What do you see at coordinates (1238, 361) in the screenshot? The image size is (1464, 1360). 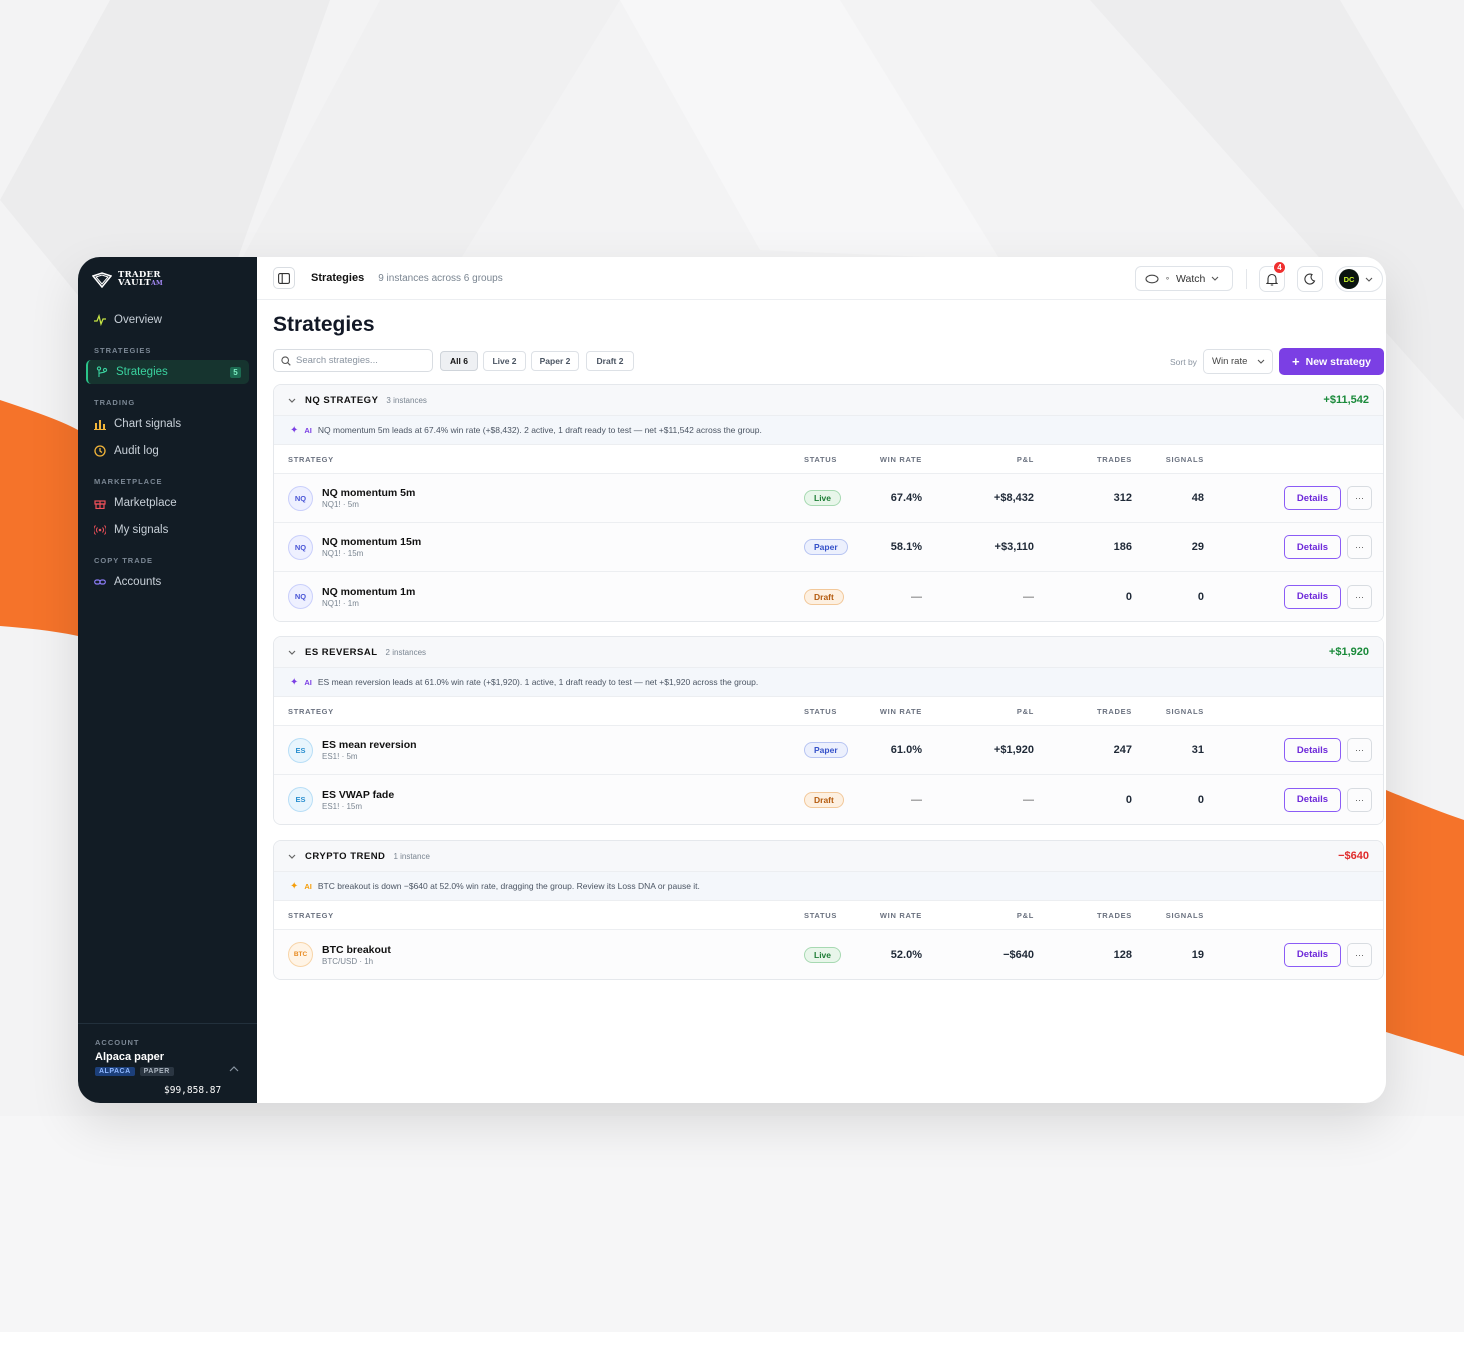 I see `sort-select: Win rate` at bounding box center [1238, 361].